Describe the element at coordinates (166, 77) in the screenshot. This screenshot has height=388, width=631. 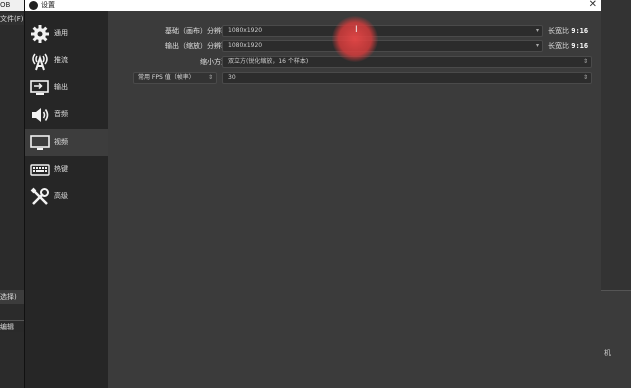
I see `fps-type-label: 常用 FPS 值（帧率）` at that location.